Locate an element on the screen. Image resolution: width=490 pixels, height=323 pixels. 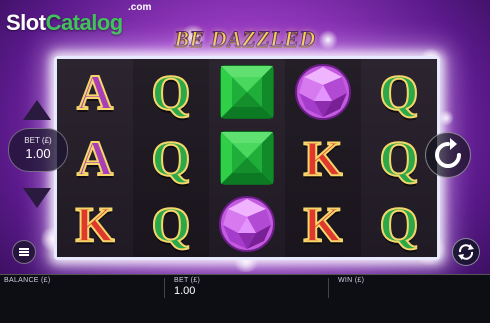
bet-decrease-button is located at coordinates (37, 198).